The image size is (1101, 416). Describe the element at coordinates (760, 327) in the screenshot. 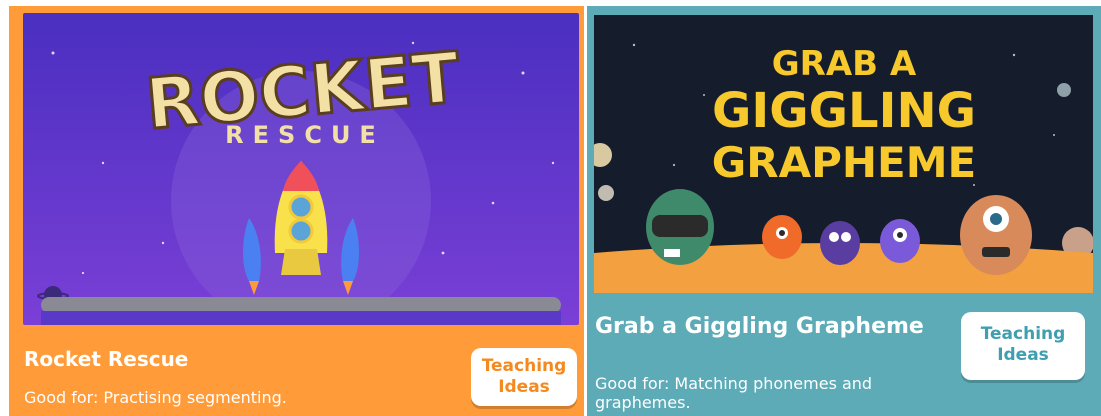

I see `card-title: Grab a Giggling Grapheme` at that location.